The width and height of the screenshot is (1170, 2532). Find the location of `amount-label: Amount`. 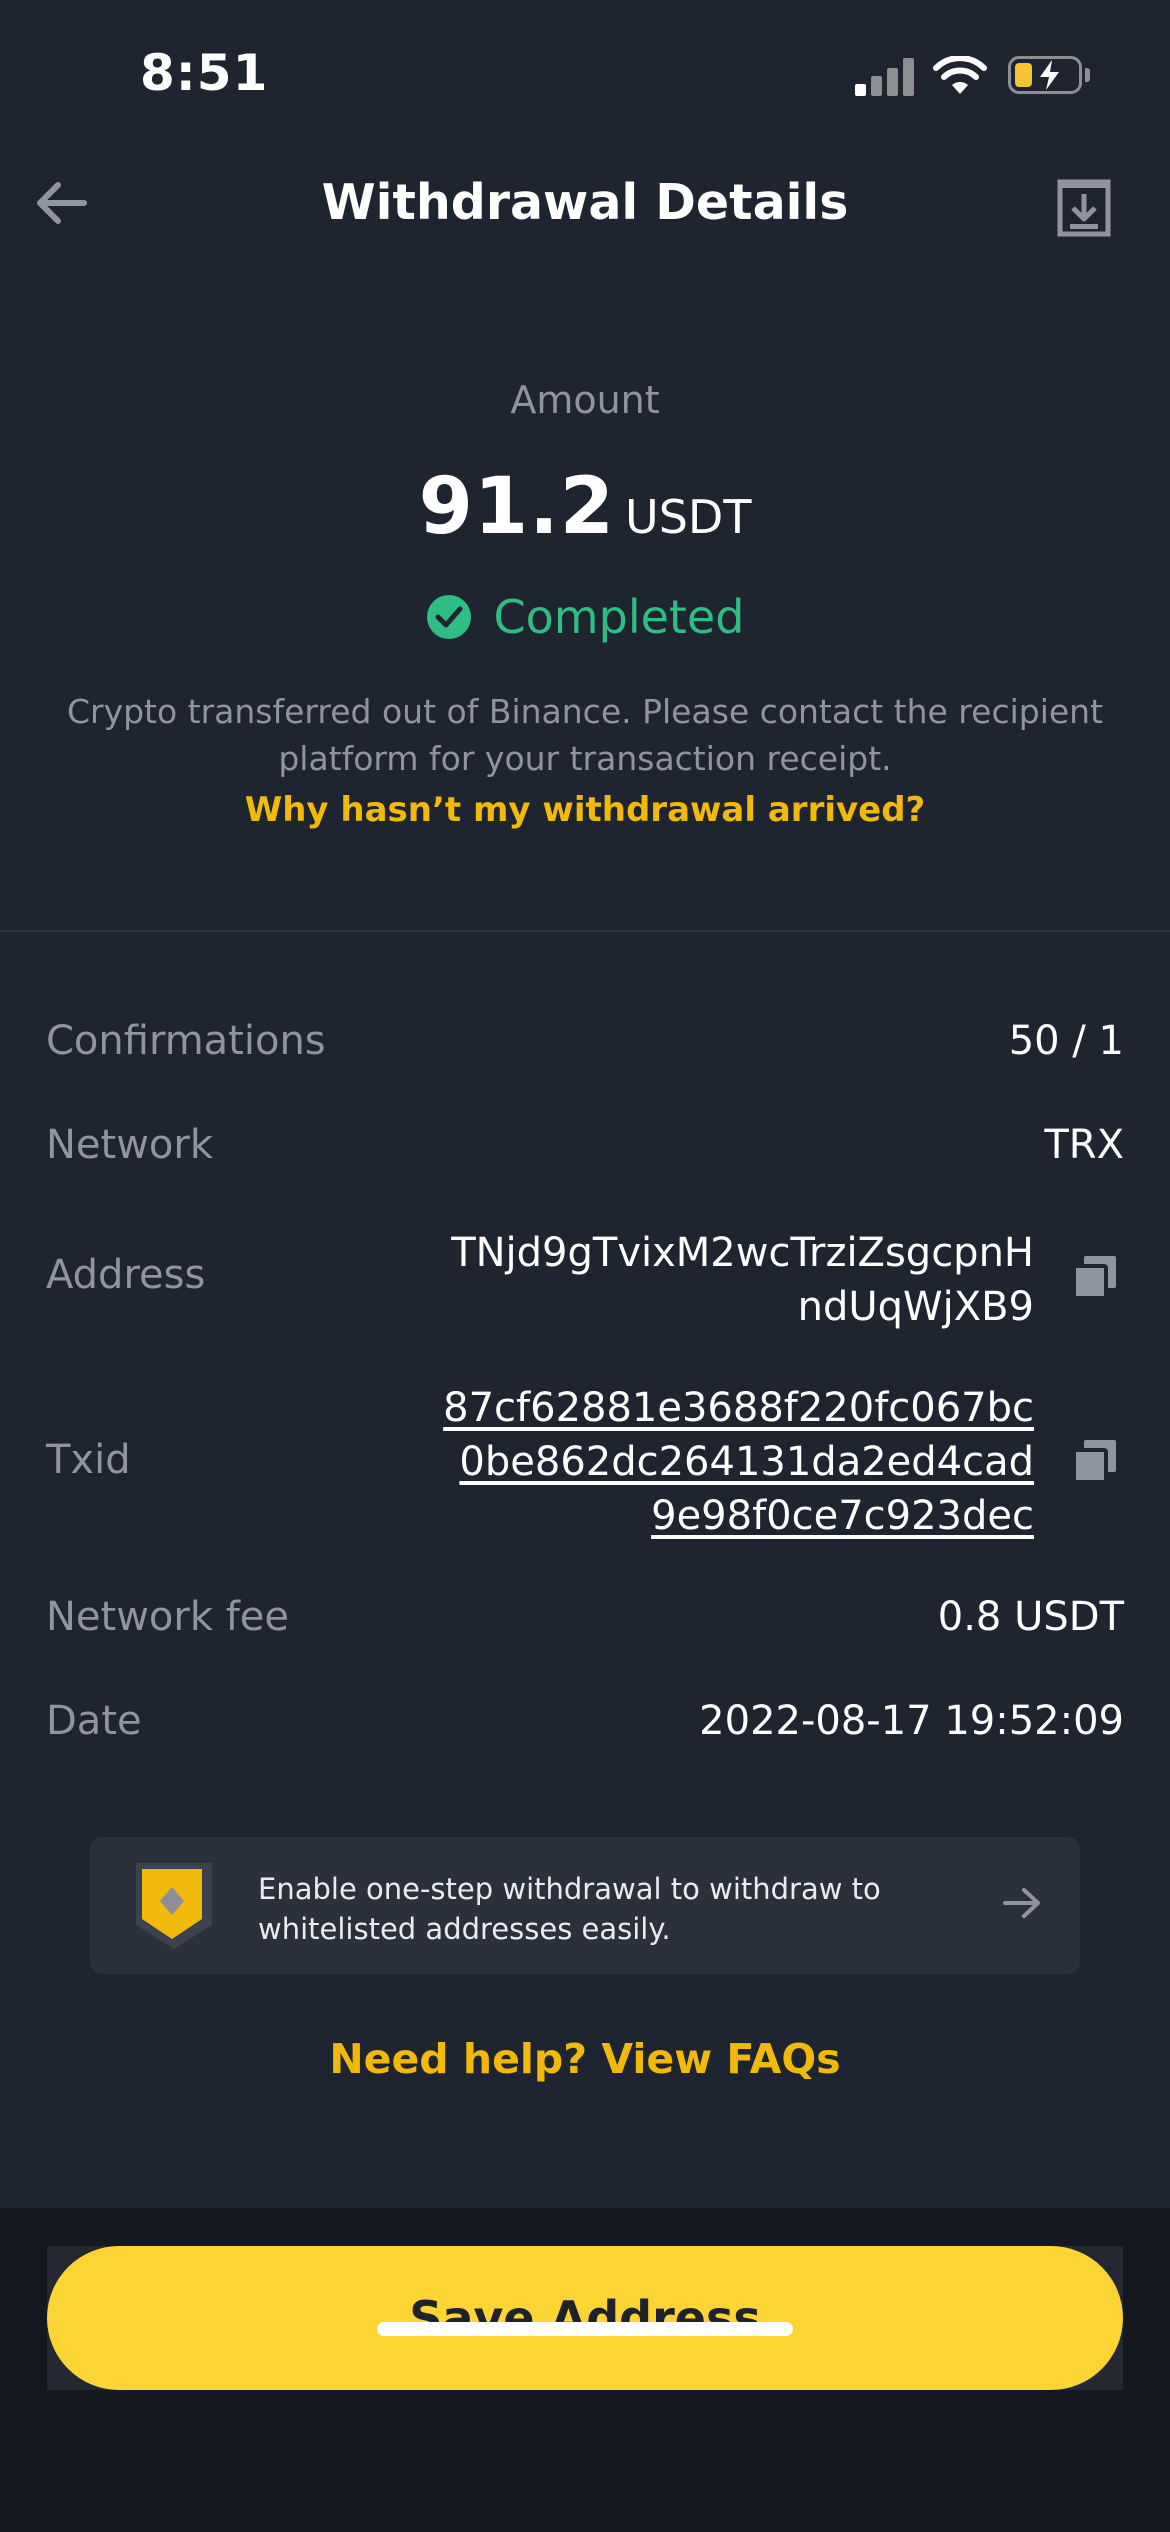

amount-label: Amount is located at coordinates (585, 400).